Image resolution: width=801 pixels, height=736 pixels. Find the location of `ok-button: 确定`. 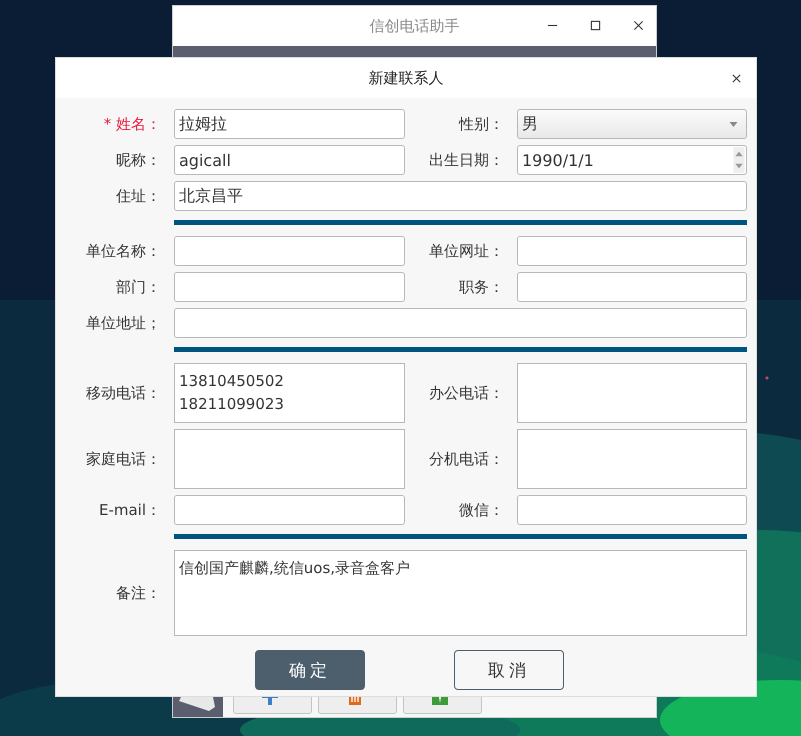

ok-button: 确定 is located at coordinates (310, 670).